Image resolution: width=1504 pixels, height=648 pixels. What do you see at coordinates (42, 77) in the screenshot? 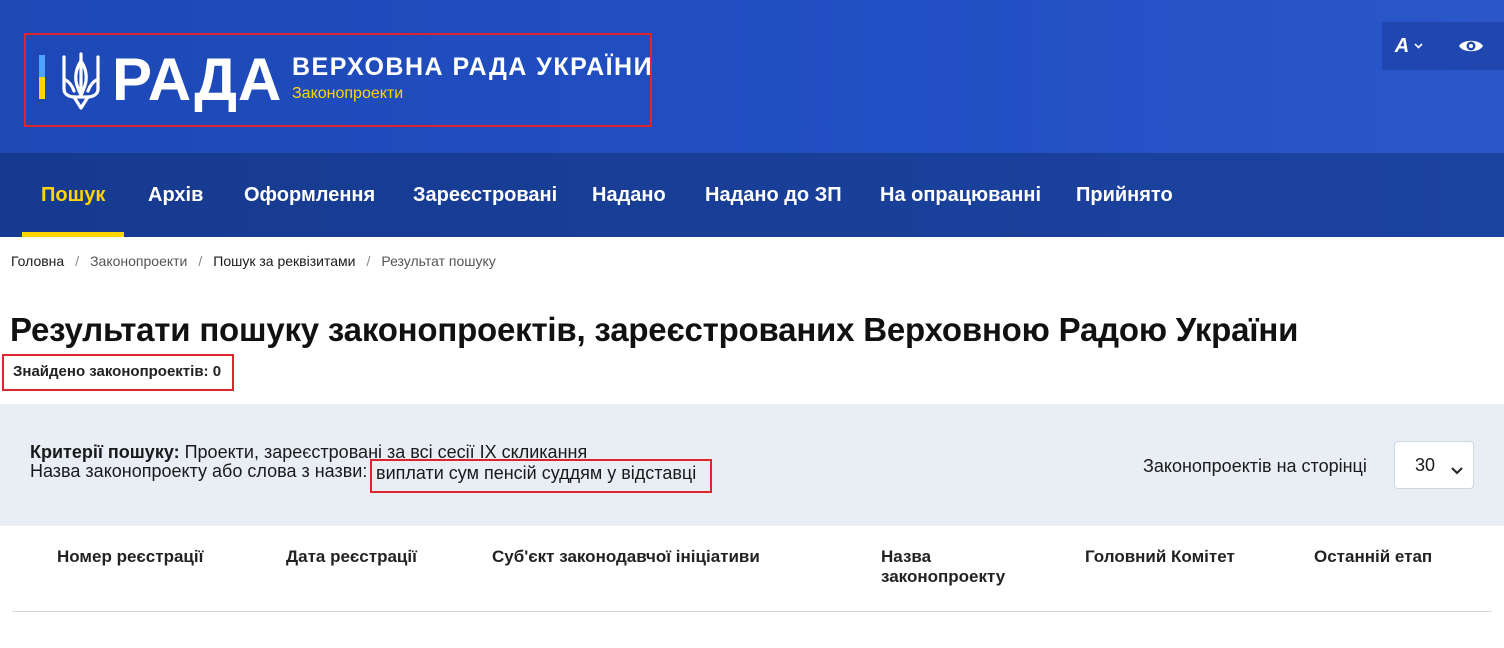
I see `flag-stripe` at bounding box center [42, 77].